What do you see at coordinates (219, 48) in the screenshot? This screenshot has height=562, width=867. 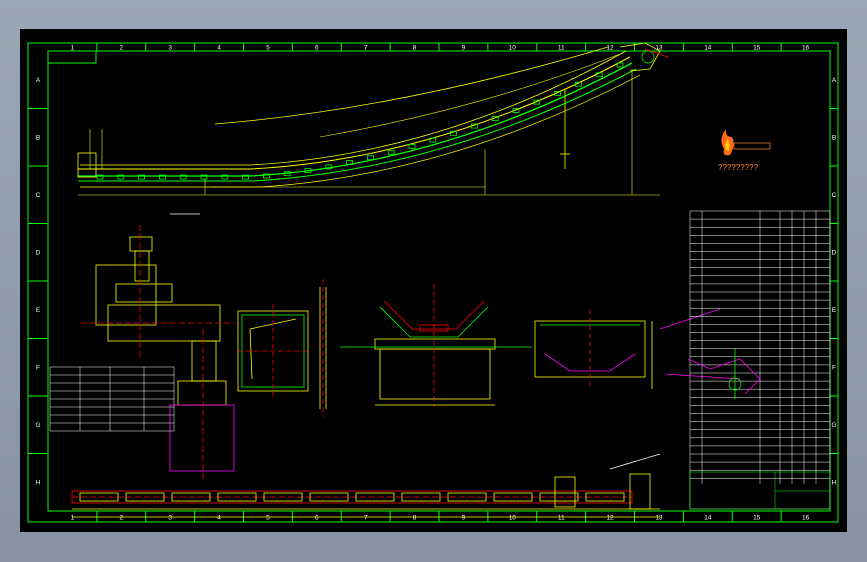 I see `col-label-top: 4` at bounding box center [219, 48].